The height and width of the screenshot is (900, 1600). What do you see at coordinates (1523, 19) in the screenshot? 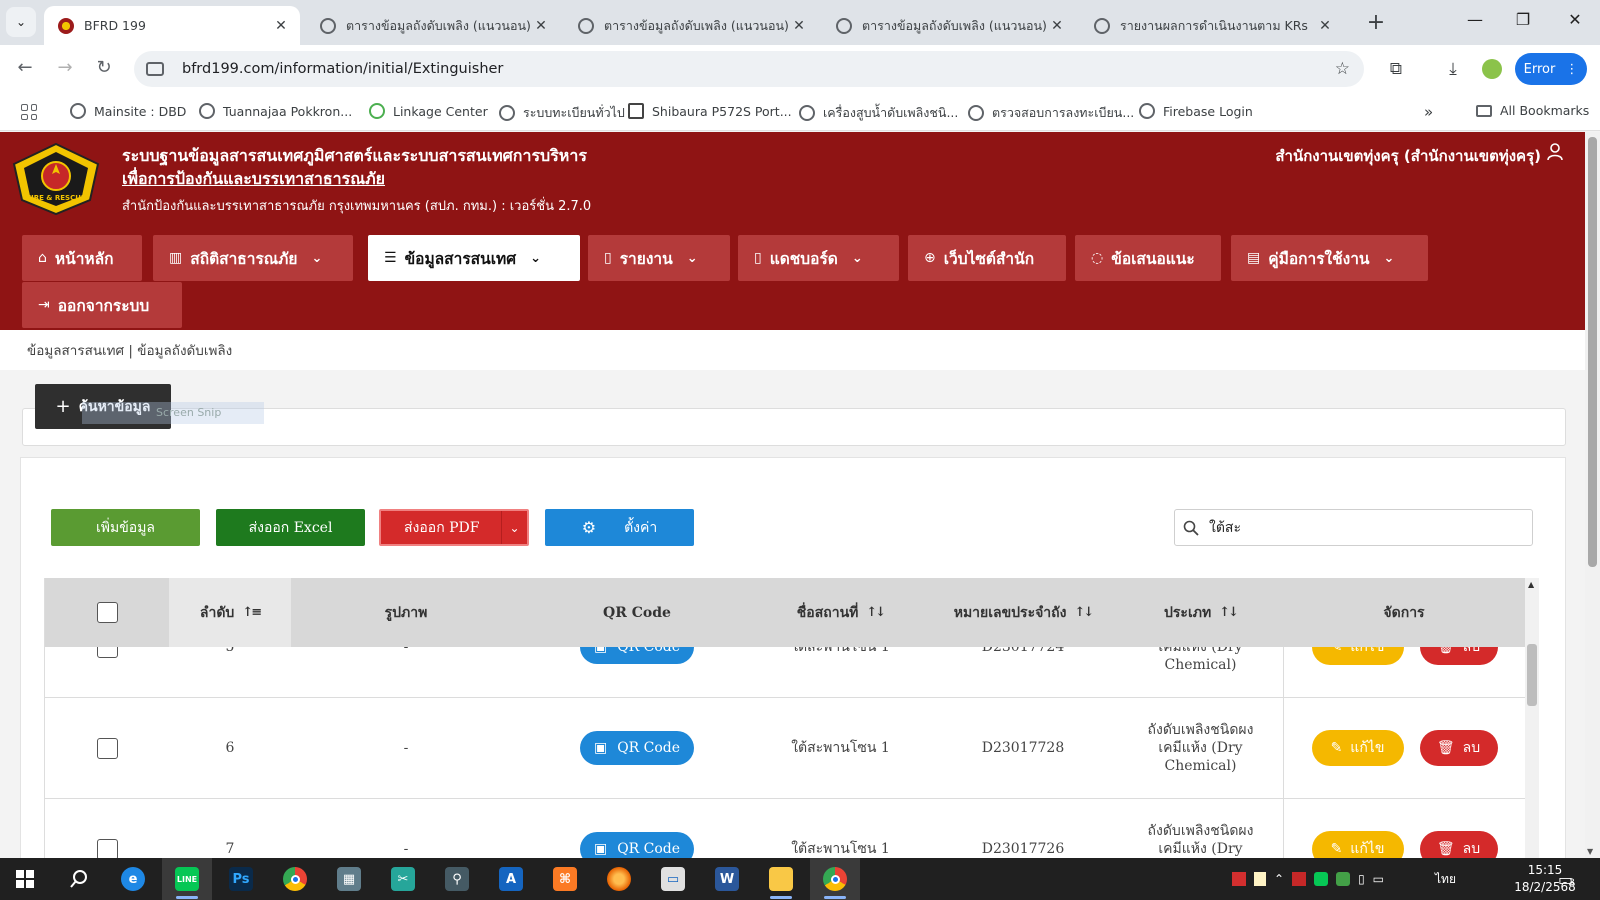
I see `restore-icon: ❐` at bounding box center [1523, 19].